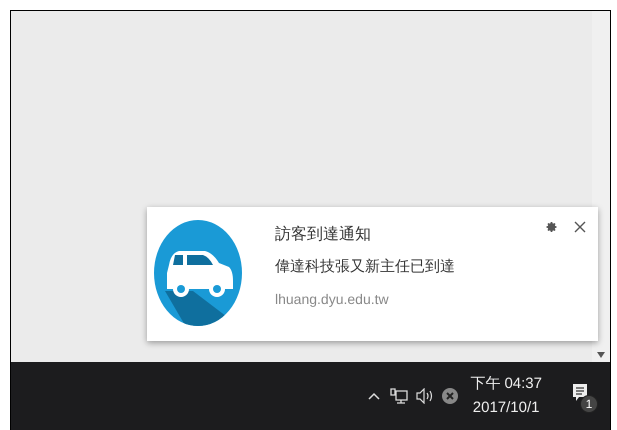 The image size is (617, 430). I want to click on close-icon, so click(580, 227).